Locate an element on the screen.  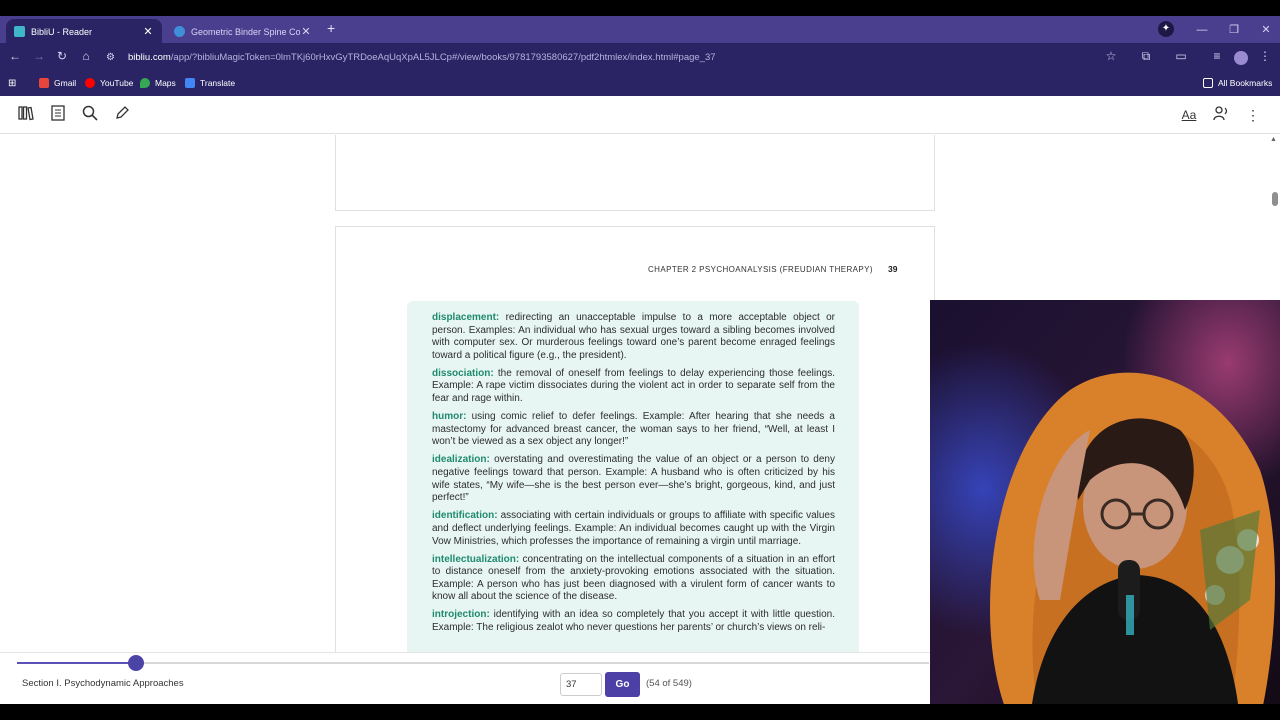
site-info-icon: ⚙ is located at coordinates (113, 57).